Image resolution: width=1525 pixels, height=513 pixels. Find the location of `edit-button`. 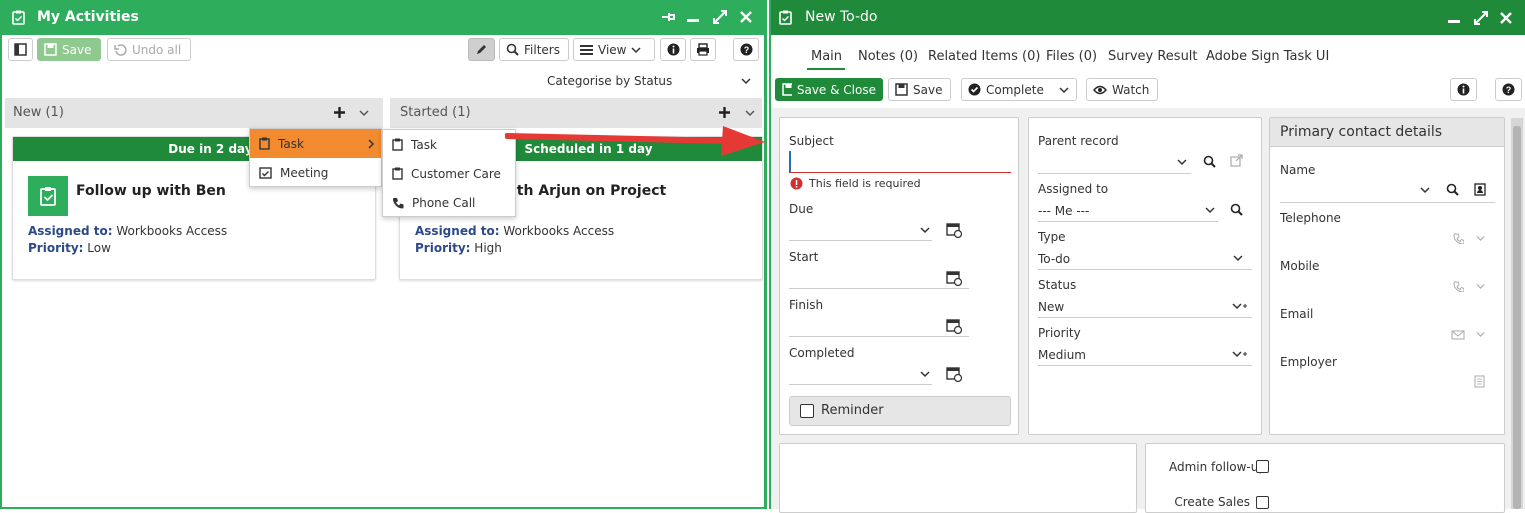

edit-button is located at coordinates (481, 49).